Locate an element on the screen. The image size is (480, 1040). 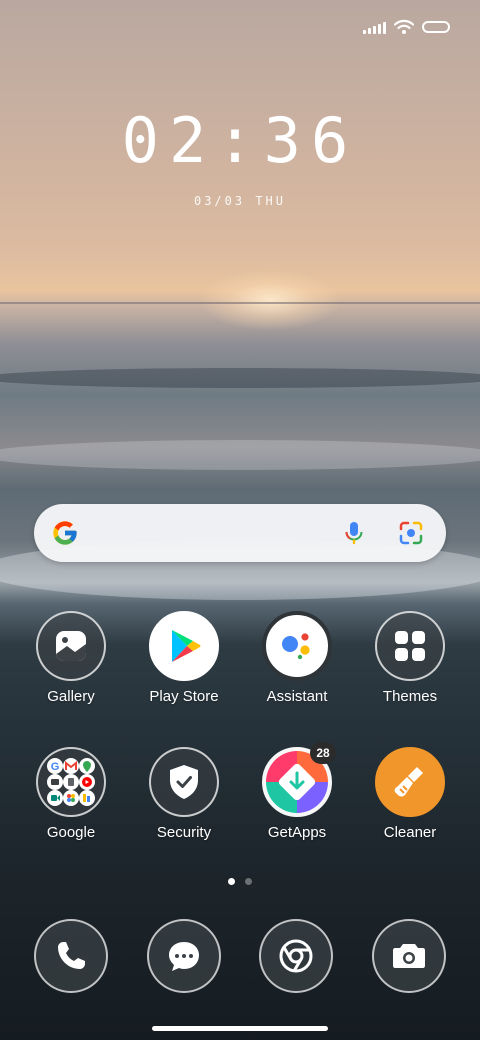
dock-messages is located at coordinates (184, 956).